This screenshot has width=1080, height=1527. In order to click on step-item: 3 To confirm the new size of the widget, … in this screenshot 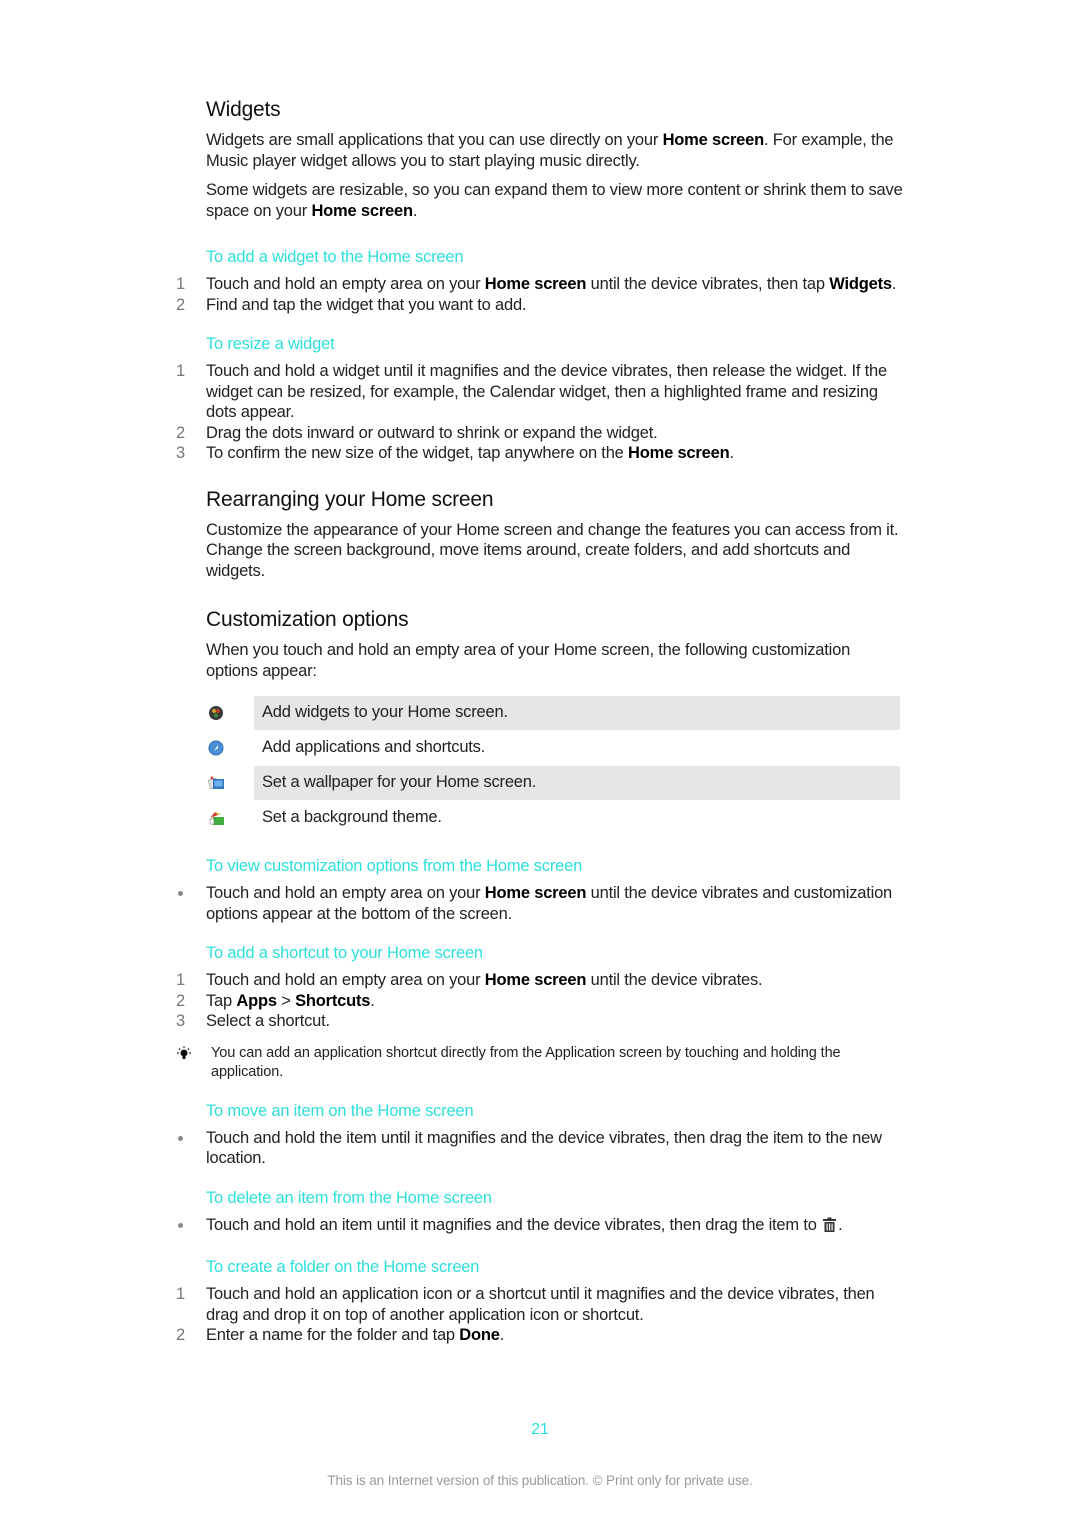, I will do `click(455, 453)`.